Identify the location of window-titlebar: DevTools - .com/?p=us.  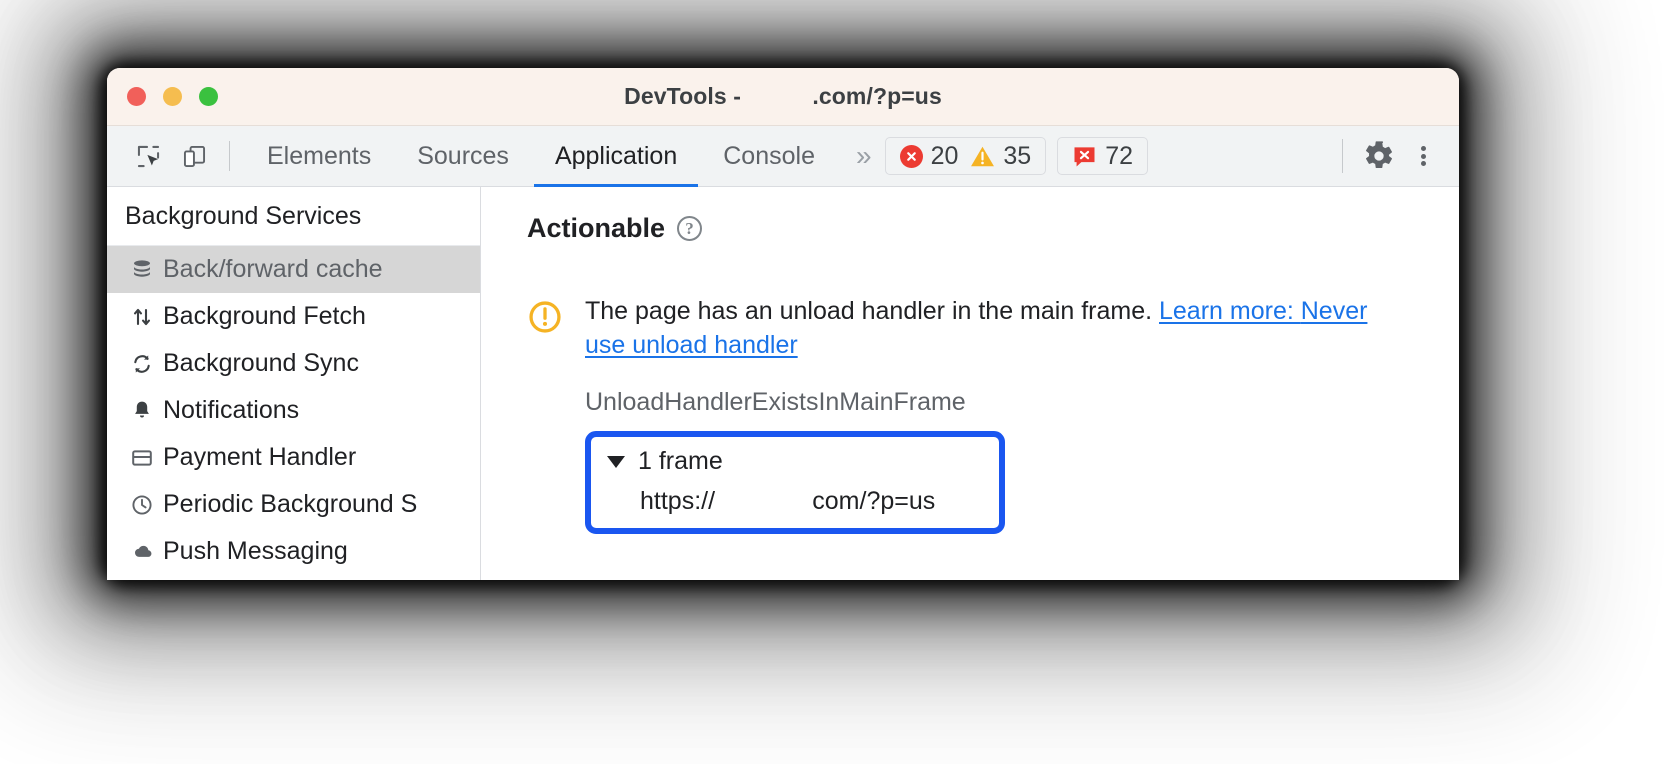
(783, 97).